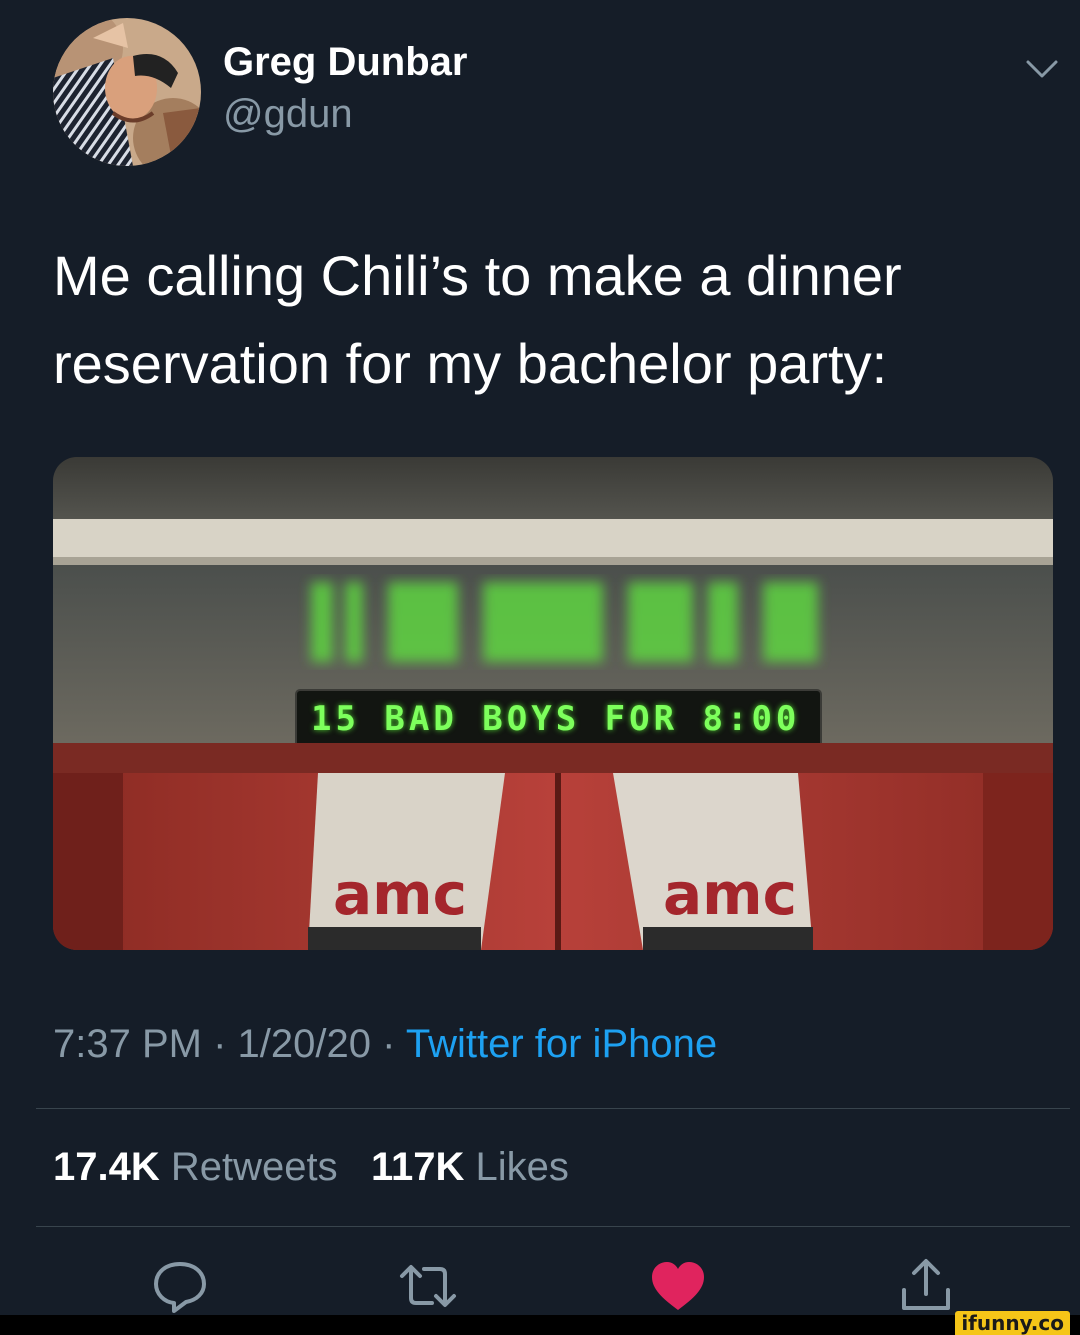 The height and width of the screenshot is (1335, 1080). What do you see at coordinates (477, 275) in the screenshot?
I see `tweet-text-line: Me calling Chili’s to make a dinner` at bounding box center [477, 275].